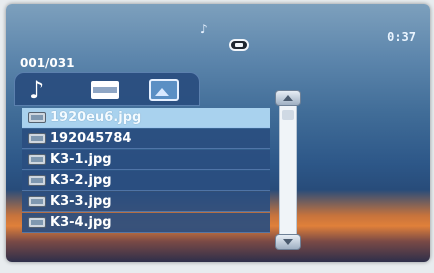 The height and width of the screenshot is (273, 434). What do you see at coordinates (288, 242) in the screenshot?
I see `scroll-down-button` at bounding box center [288, 242].